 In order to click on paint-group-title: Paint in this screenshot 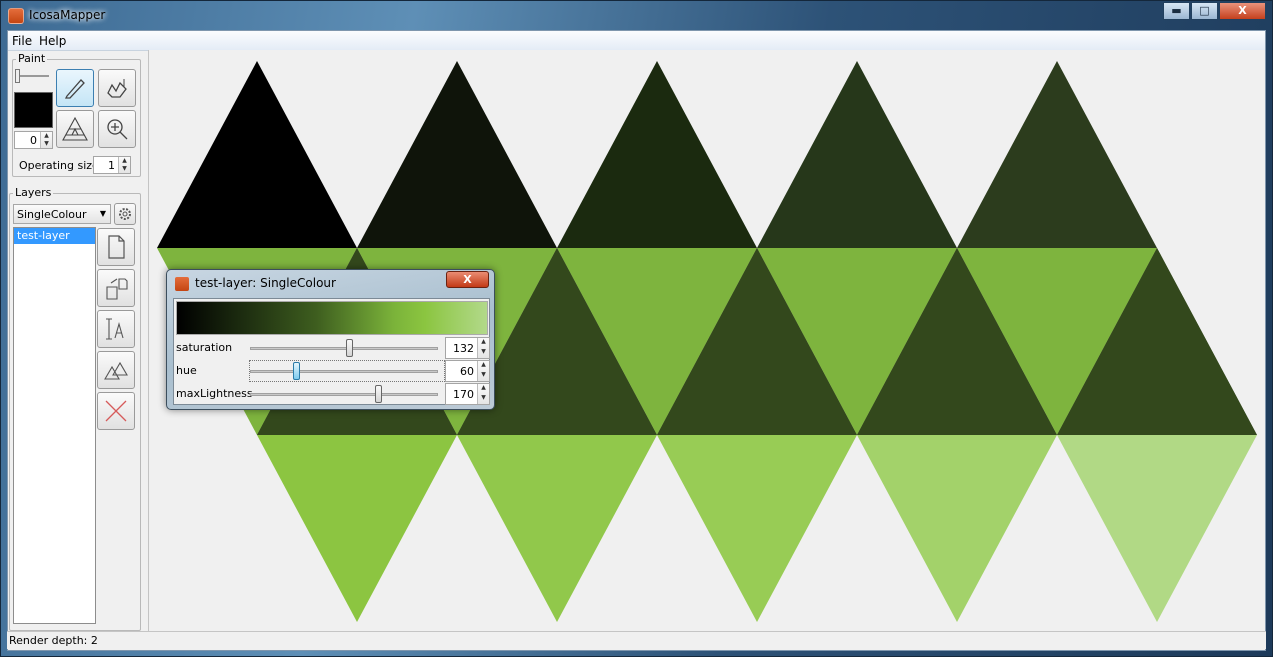, I will do `click(32, 58)`.